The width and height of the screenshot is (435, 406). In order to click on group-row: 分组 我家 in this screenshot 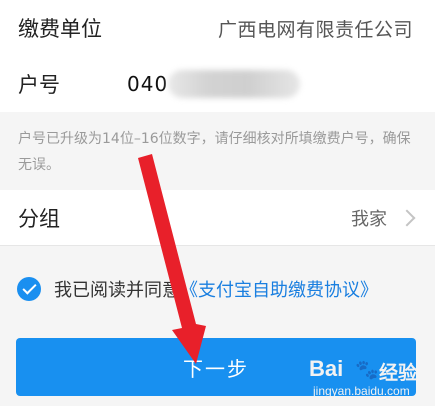, I will do `click(217, 218)`.